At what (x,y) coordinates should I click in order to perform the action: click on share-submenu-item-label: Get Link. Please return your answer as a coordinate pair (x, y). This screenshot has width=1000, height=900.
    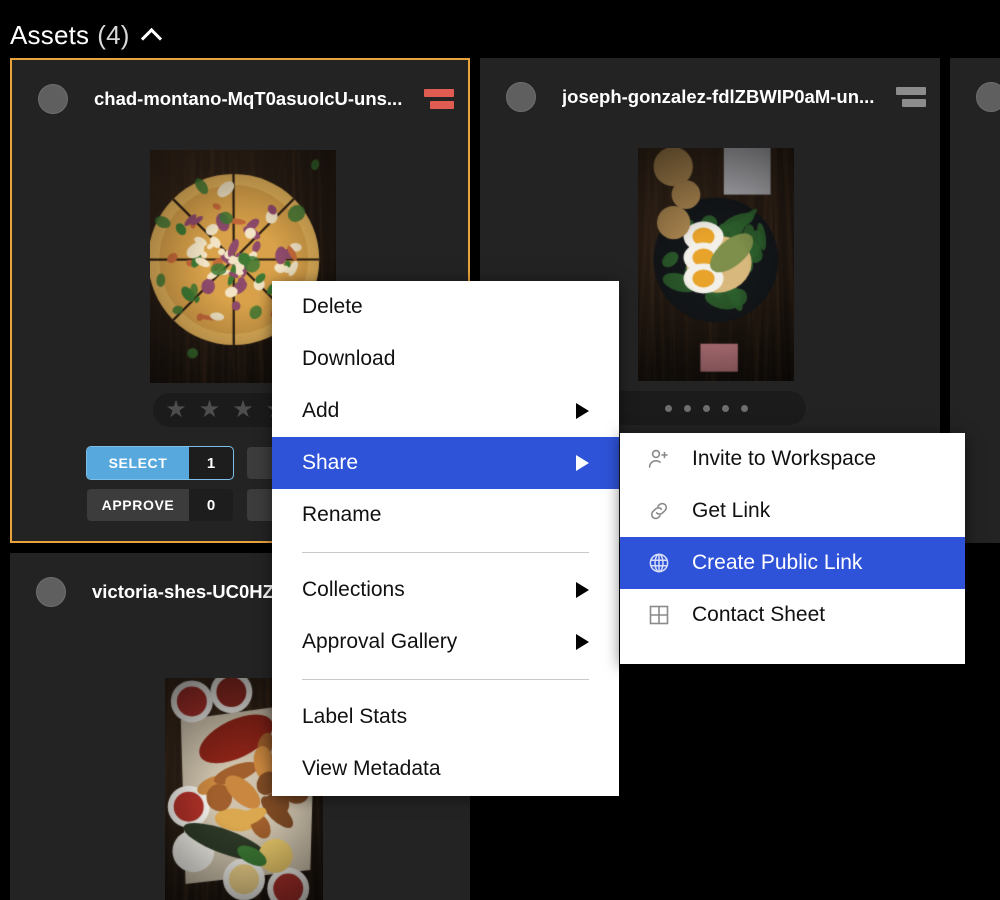
    Looking at the image, I should click on (731, 510).